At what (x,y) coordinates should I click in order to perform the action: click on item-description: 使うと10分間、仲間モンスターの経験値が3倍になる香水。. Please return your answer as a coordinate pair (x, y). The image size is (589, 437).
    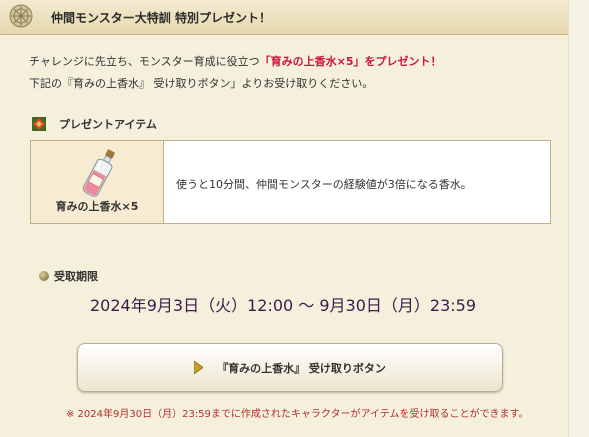
    Looking at the image, I should click on (324, 184).